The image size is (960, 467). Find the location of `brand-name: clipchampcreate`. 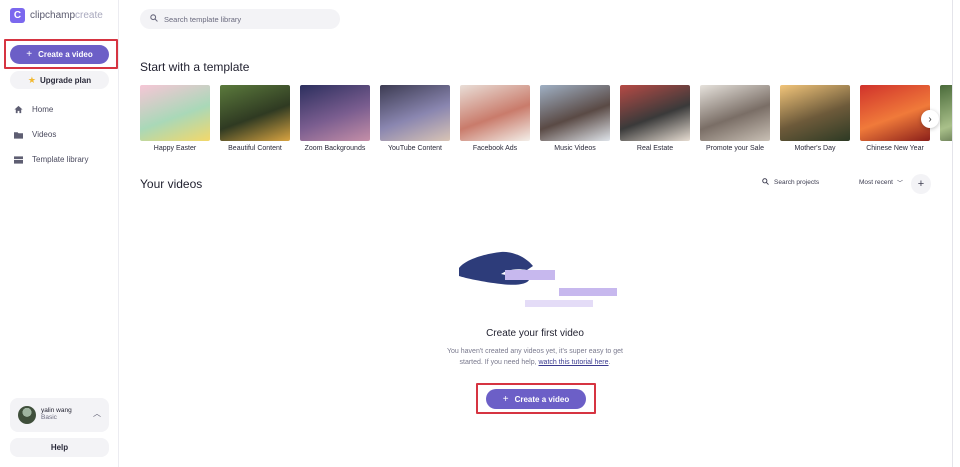

brand-name: clipchampcreate is located at coordinates (66, 15).